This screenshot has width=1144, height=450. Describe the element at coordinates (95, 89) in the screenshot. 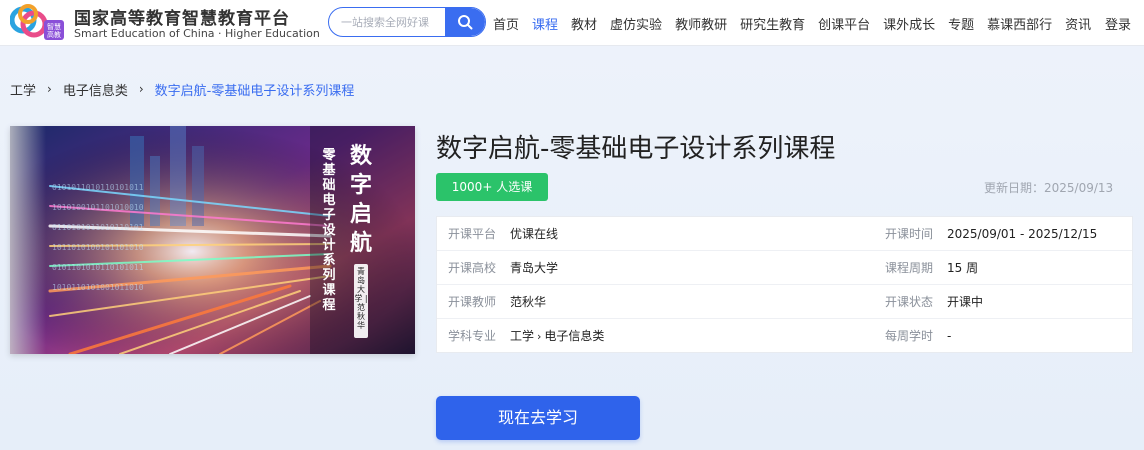

I see `breadcrumb-item-category: 电子信息类` at that location.